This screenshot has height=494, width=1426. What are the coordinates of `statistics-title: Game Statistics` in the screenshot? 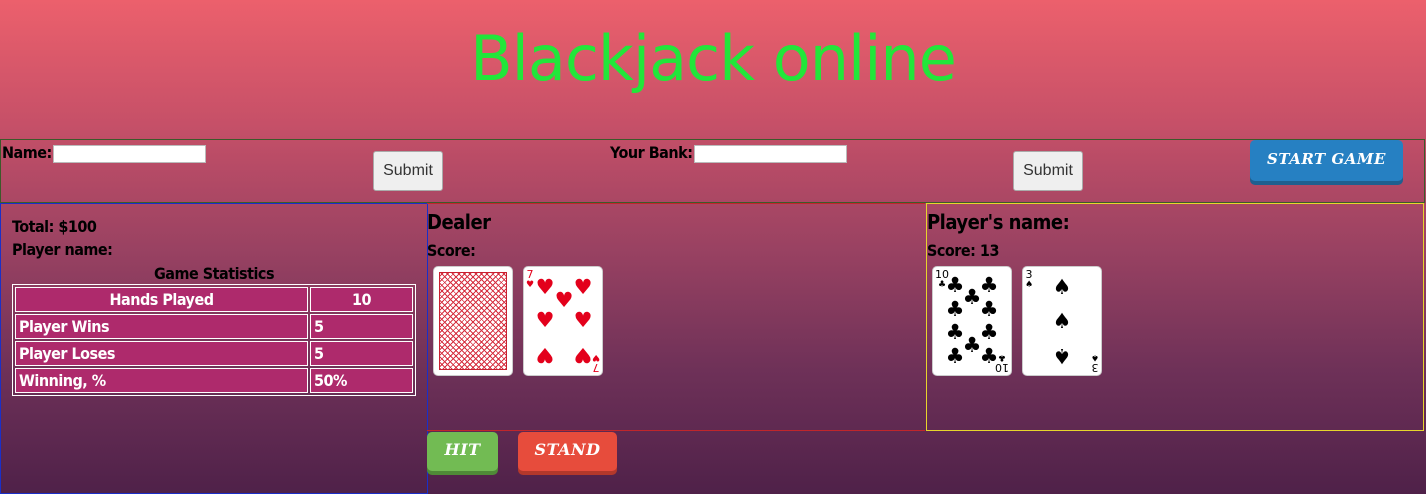 It's located at (214, 273).